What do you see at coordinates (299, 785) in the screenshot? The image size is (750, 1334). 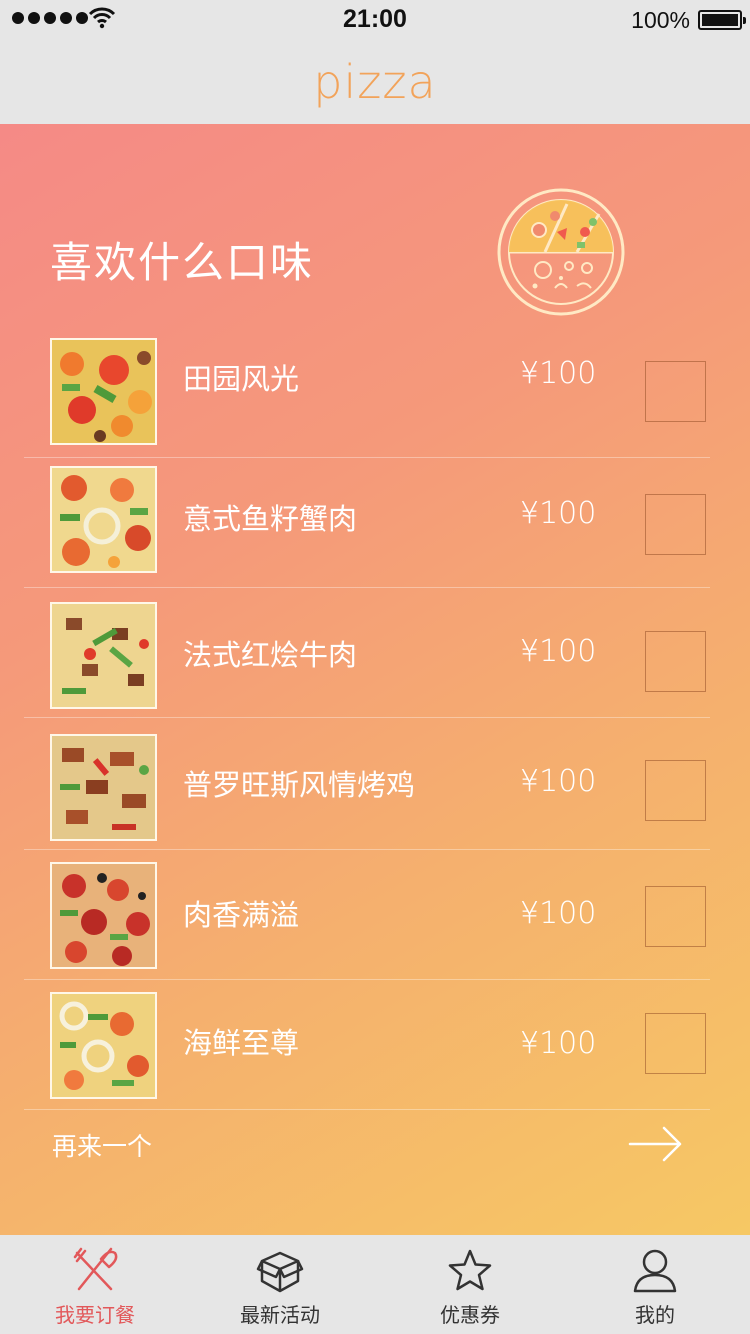 I see `item-name: 普罗旺斯风情烤鸡` at bounding box center [299, 785].